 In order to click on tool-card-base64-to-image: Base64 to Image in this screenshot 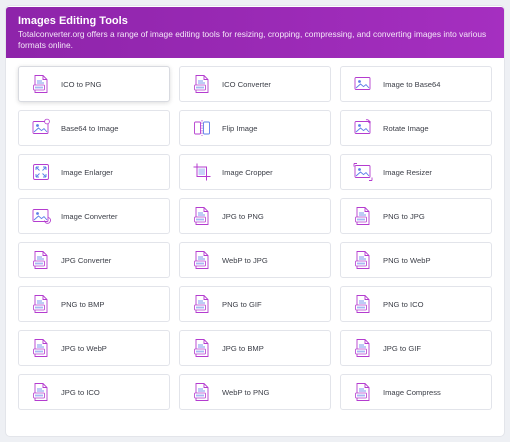, I will do `click(94, 128)`.